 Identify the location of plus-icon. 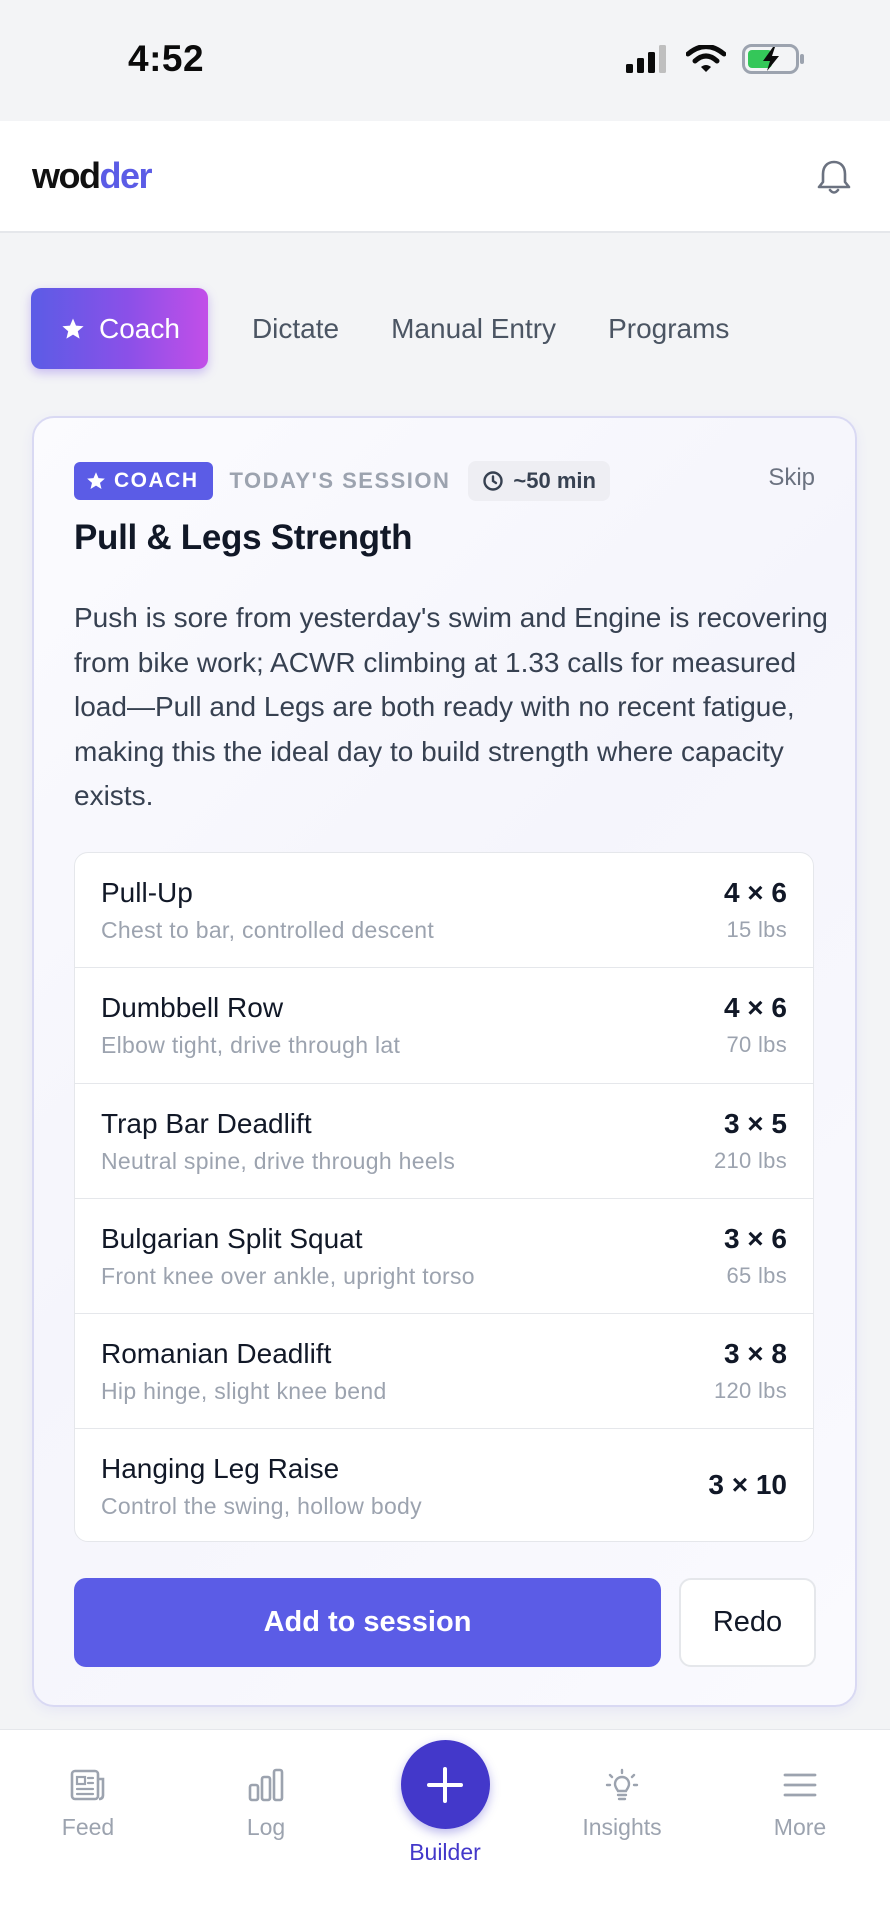
(445, 1784).